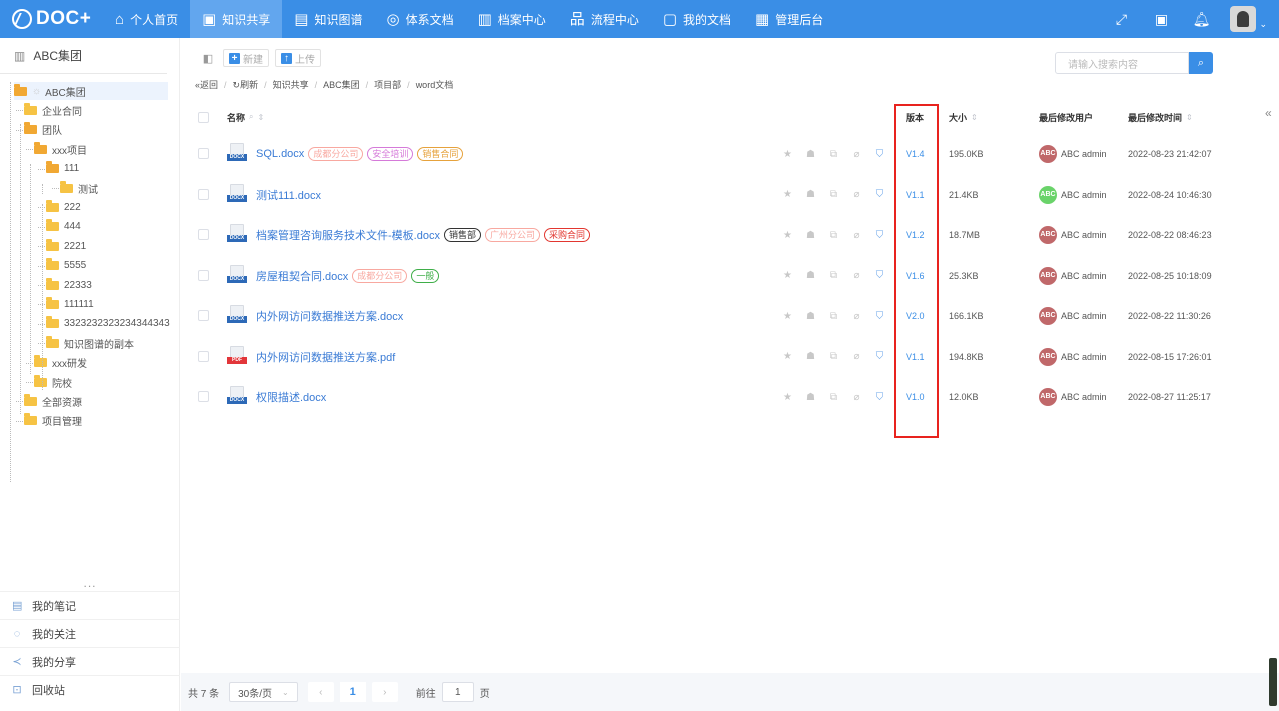 Image resolution: width=1279 pixels, height=711 pixels. I want to click on breadcrumb-item: 知识共享, so click(291, 84).